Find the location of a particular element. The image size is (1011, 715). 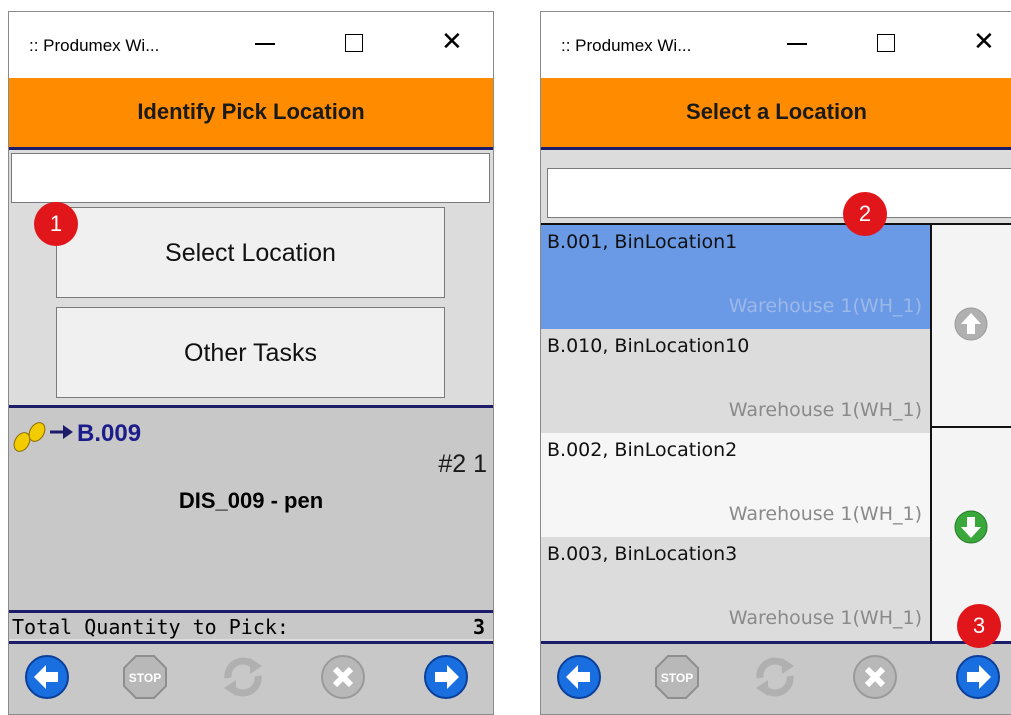

screen-title: Identify Pick Location is located at coordinates (251, 111).